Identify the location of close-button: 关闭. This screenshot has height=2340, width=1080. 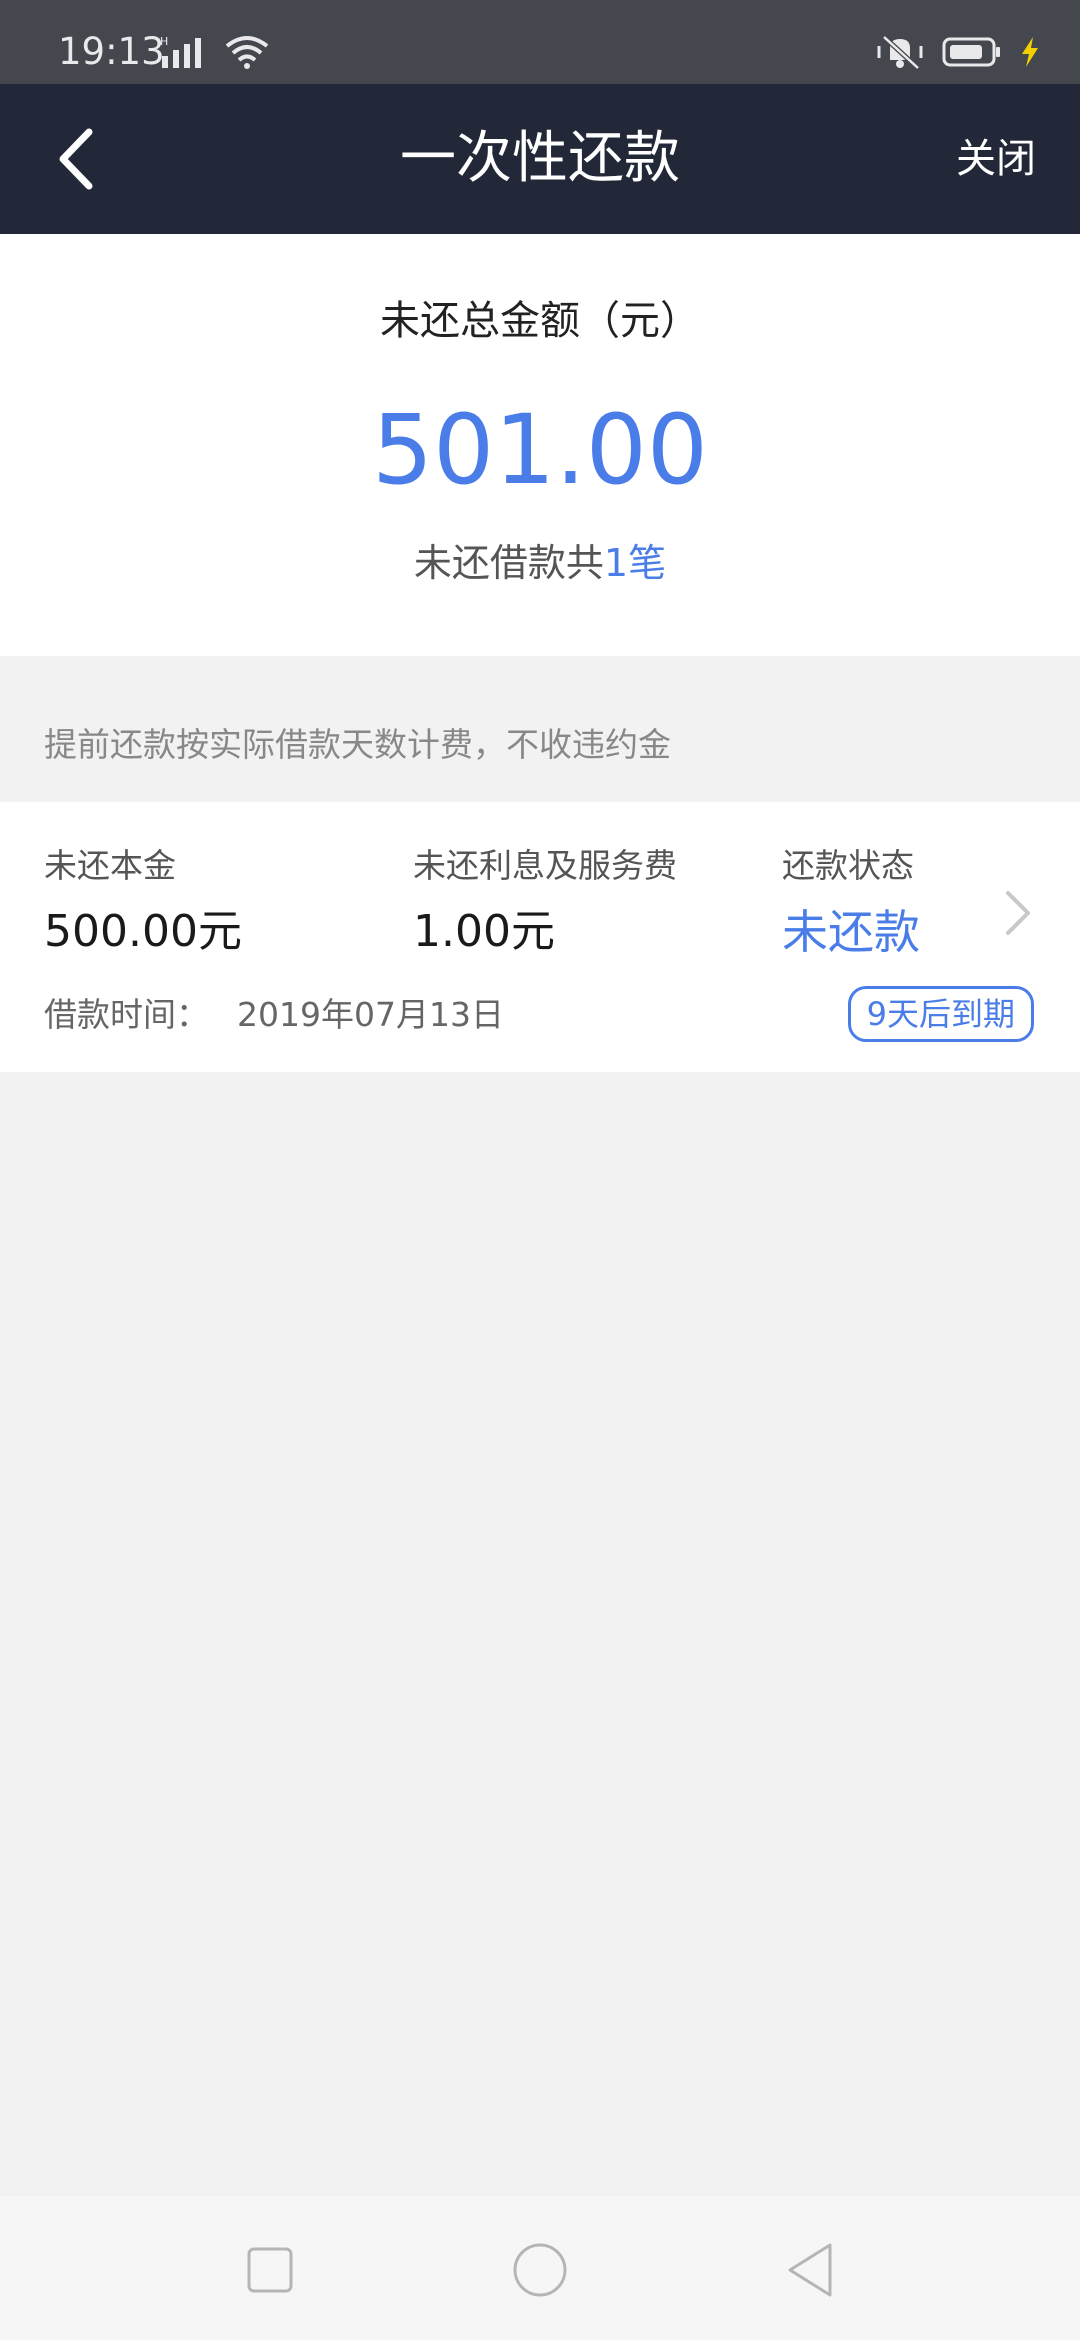
(996, 159).